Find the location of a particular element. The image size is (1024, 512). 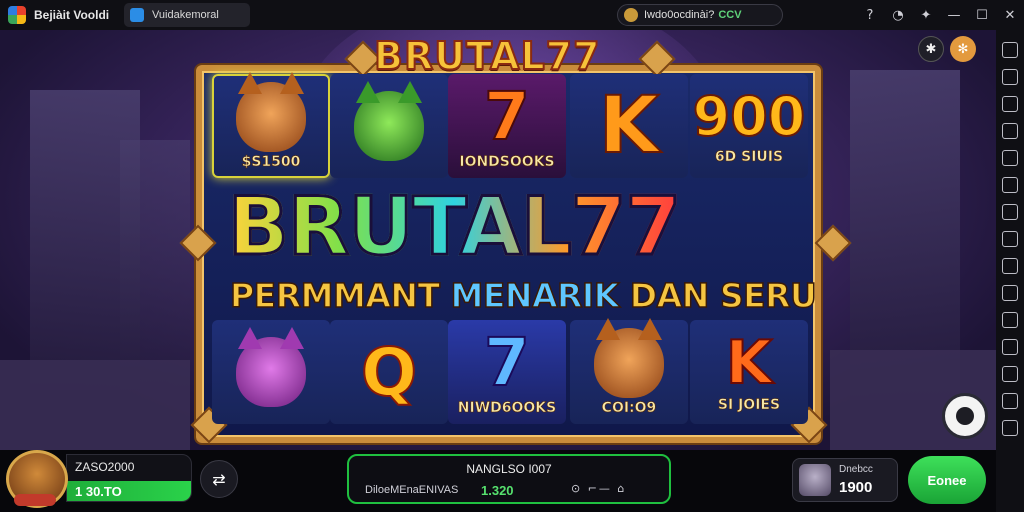

settings-badge-icon: ✻ is located at coordinates (963, 49).